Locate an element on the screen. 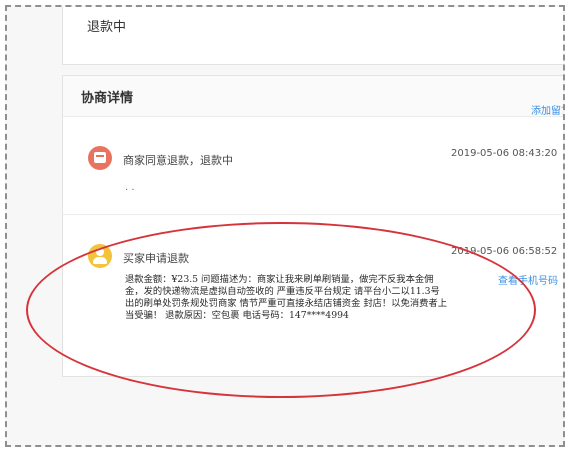 Image resolution: width=572 pixels, height=454 pixels. entry-detail: . . is located at coordinates (130, 187).